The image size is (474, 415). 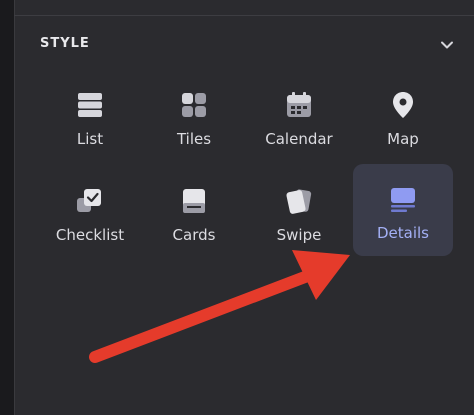 I want to click on swipe-icon, so click(x=299, y=201).